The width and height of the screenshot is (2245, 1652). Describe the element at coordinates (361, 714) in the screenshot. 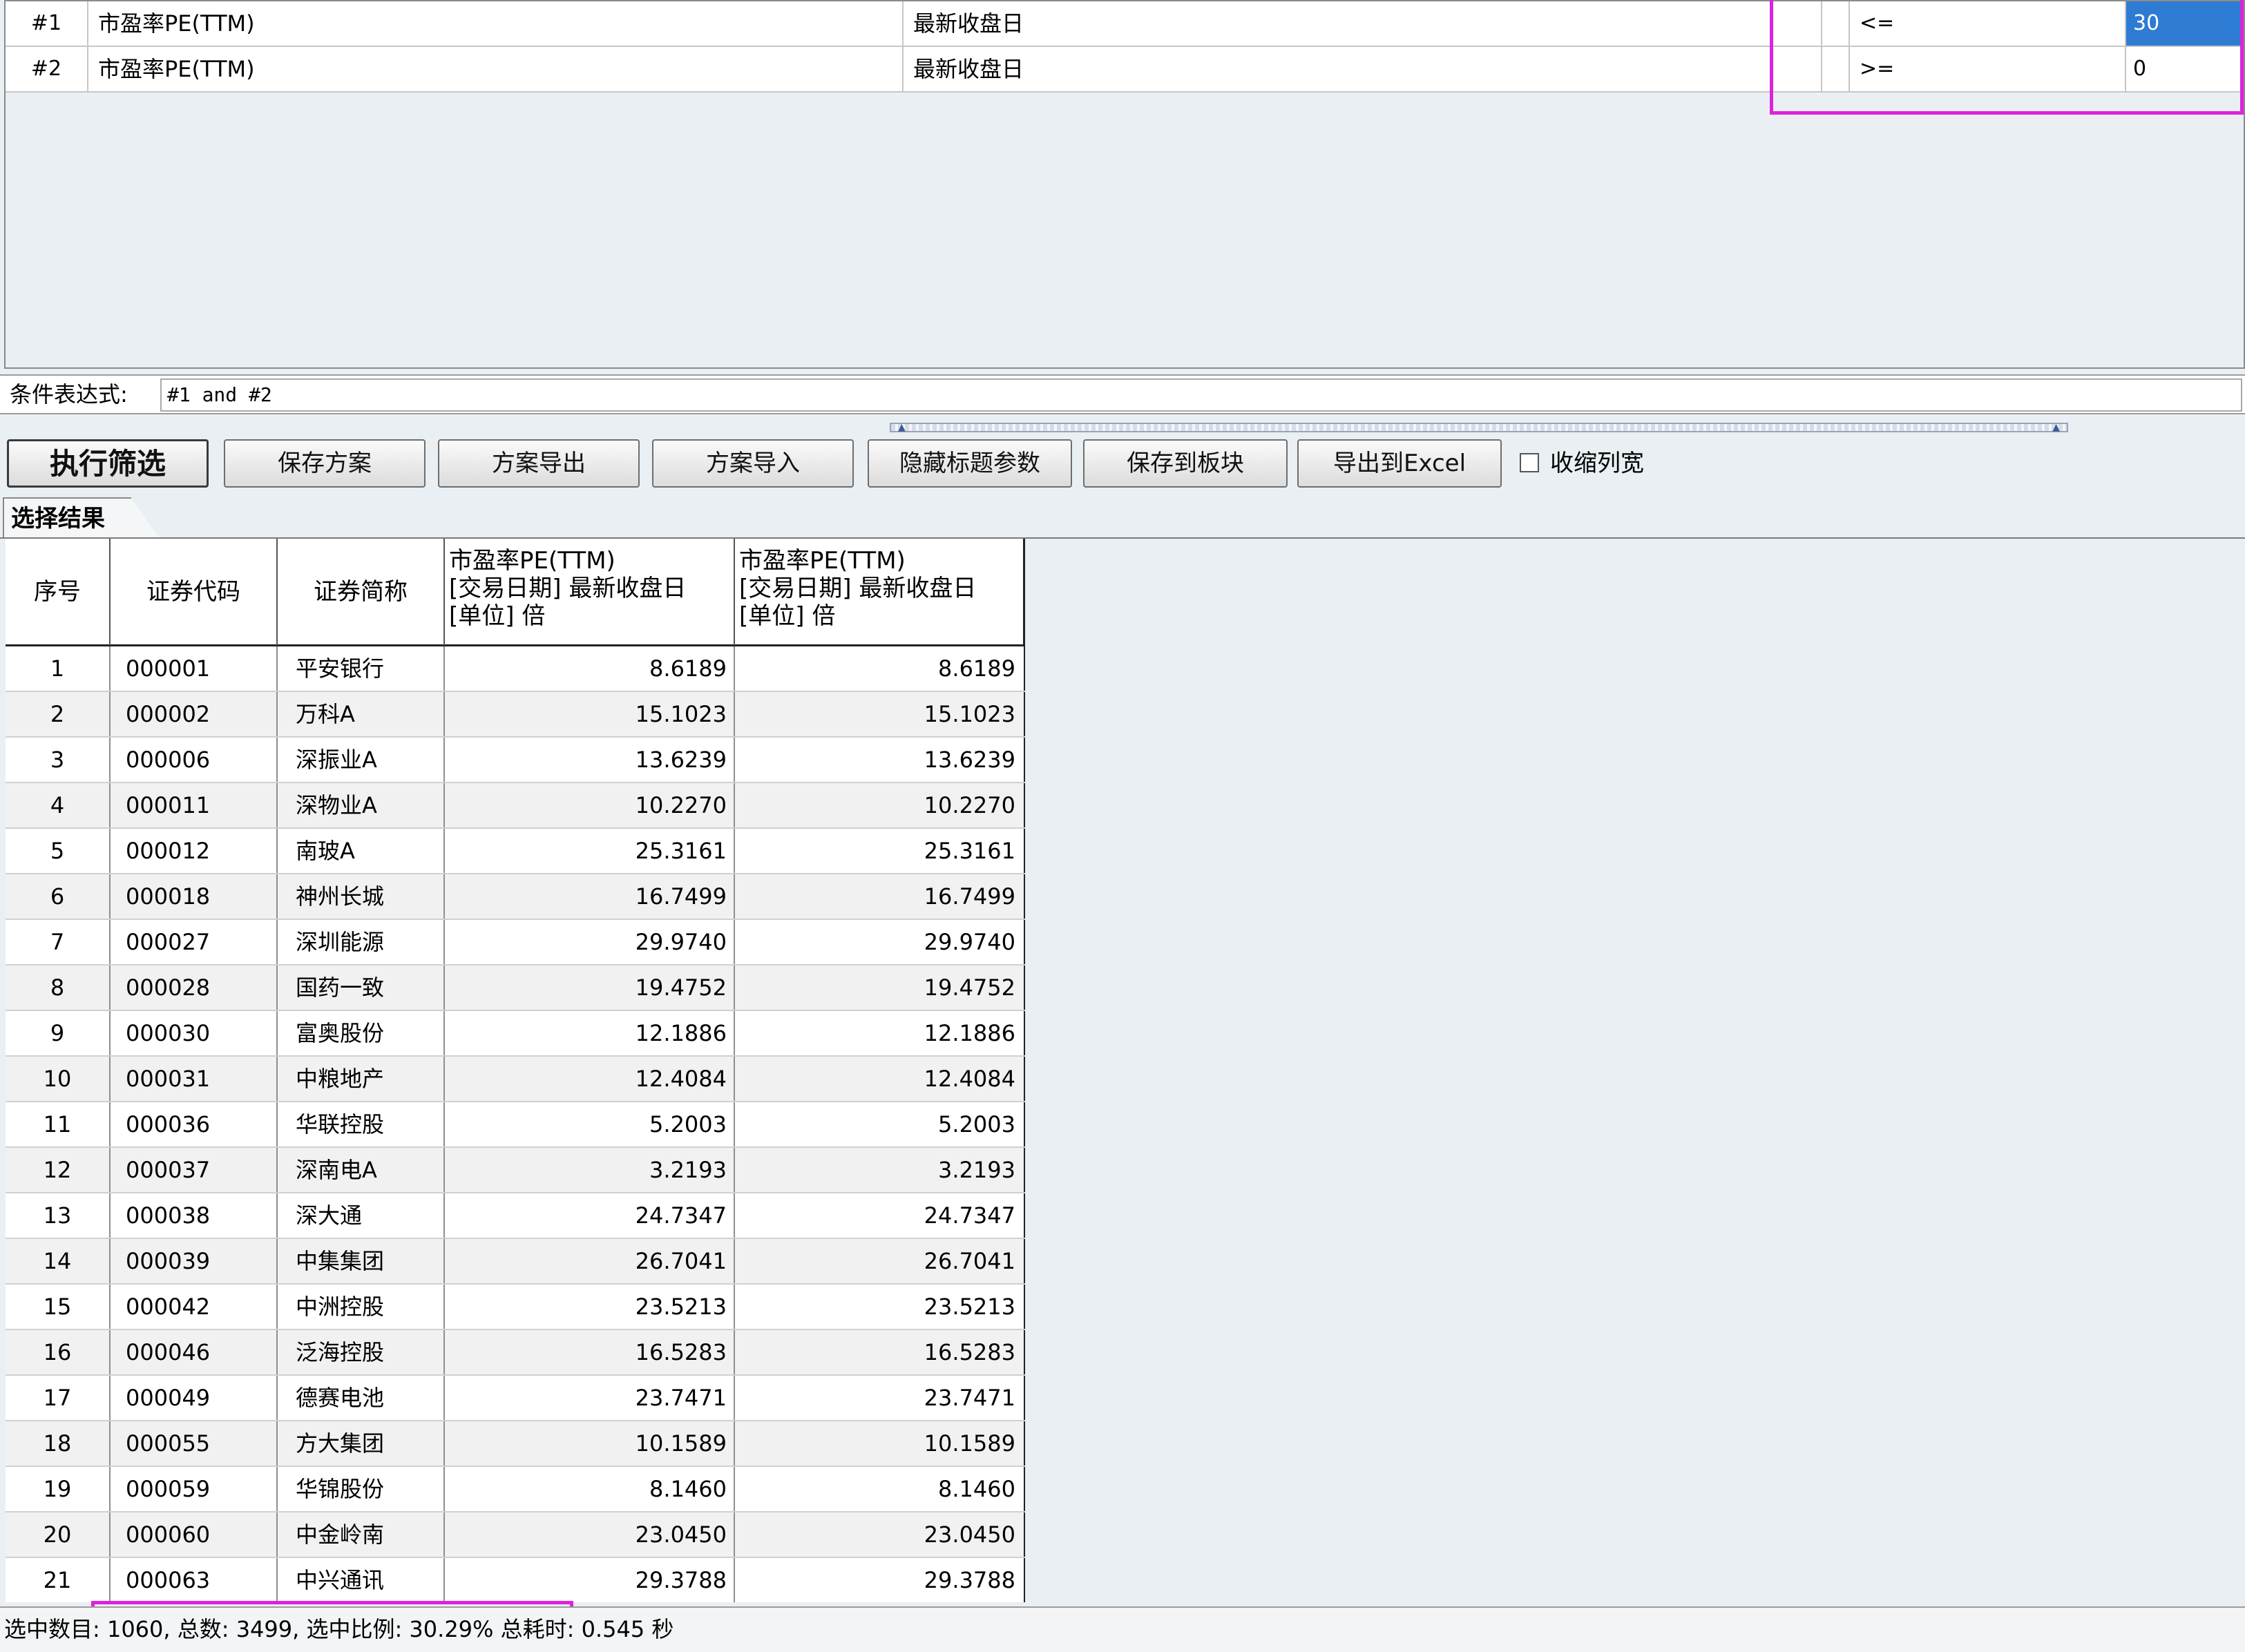

I see `cell-name: 万科A` at that location.